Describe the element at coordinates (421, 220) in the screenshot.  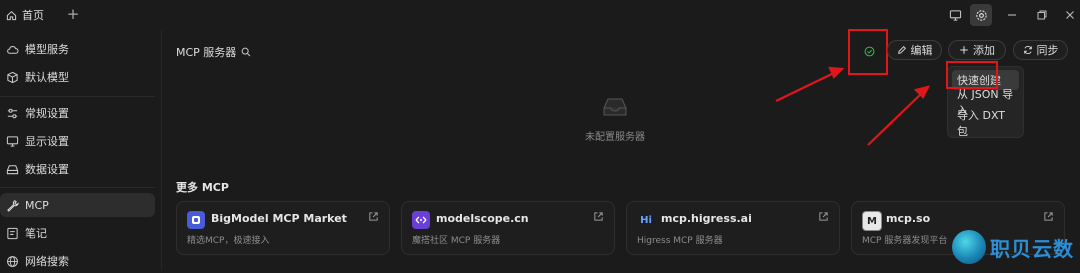
I see `modelscope-logo-icon` at that location.